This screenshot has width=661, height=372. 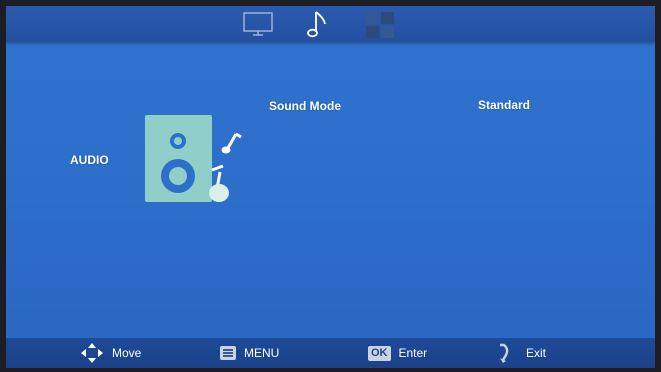 I want to click on hint-menu: MENU, so click(x=249, y=353).